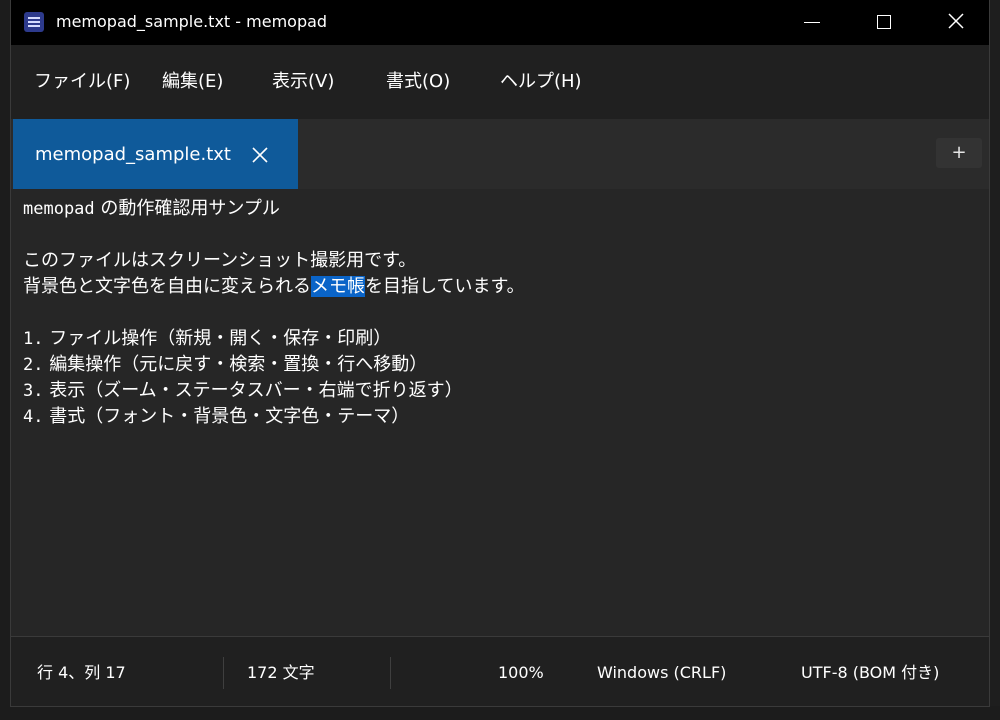 This screenshot has height=720, width=1000. What do you see at coordinates (303, 82) in the screenshot?
I see `menu-view: 表示(V)` at bounding box center [303, 82].